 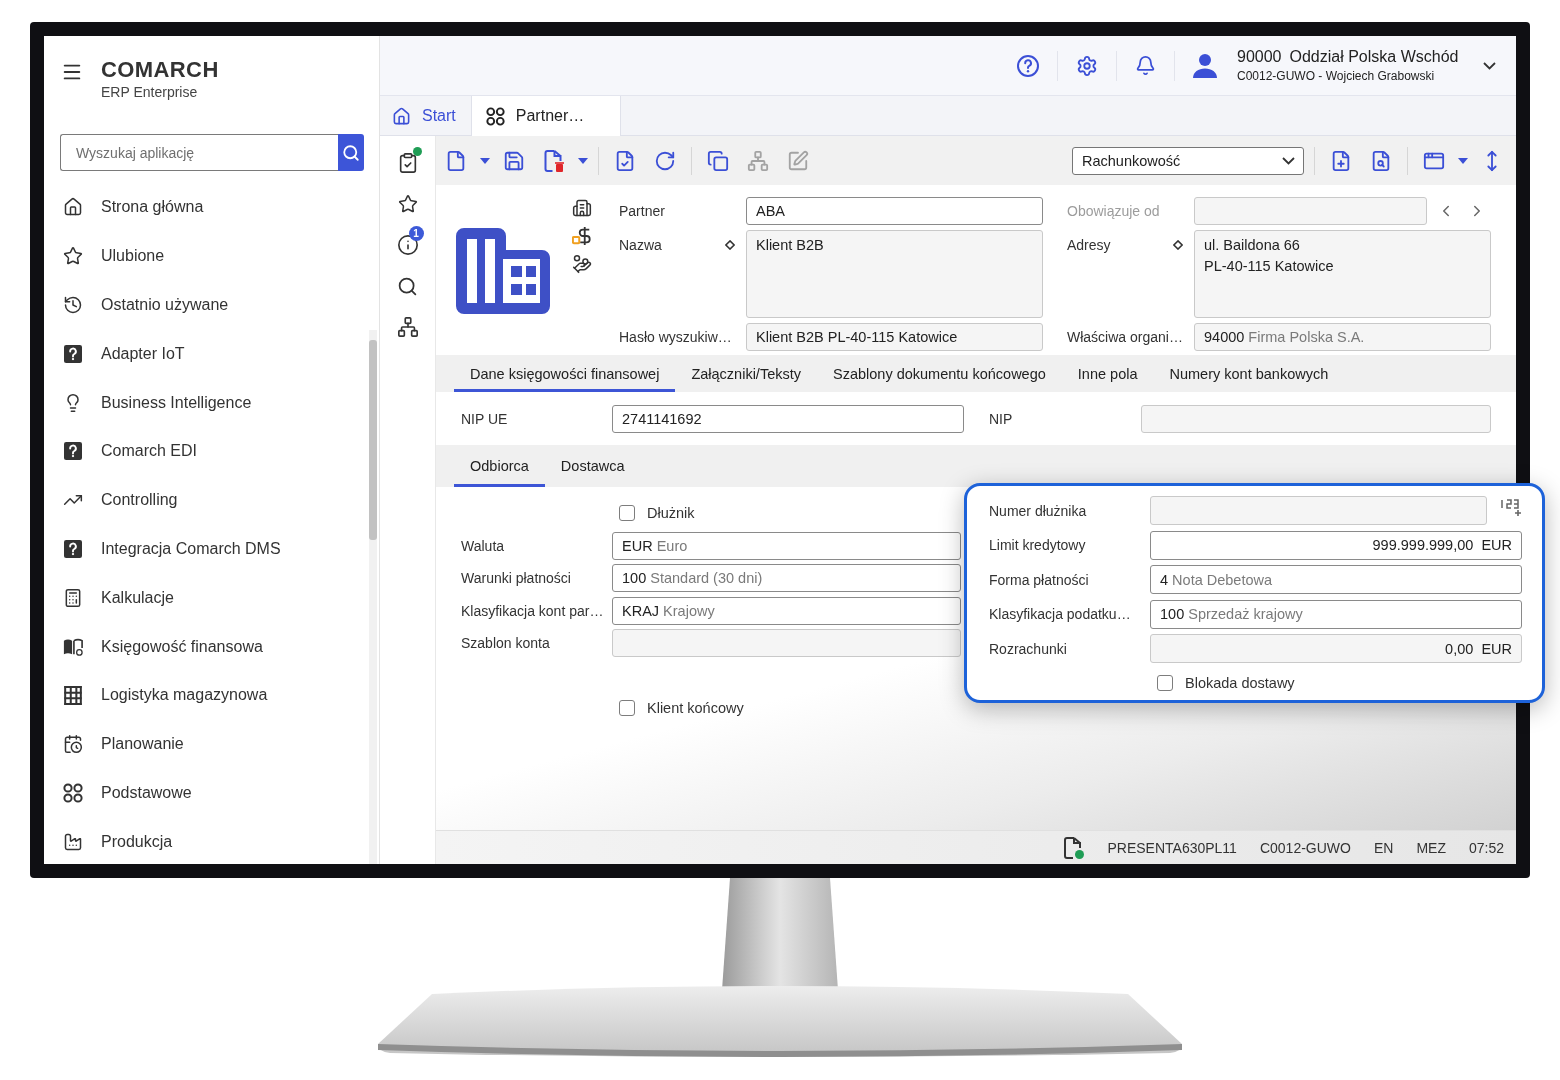 I want to click on input-field: 100 Standard (30 dni), so click(x=786, y=578).